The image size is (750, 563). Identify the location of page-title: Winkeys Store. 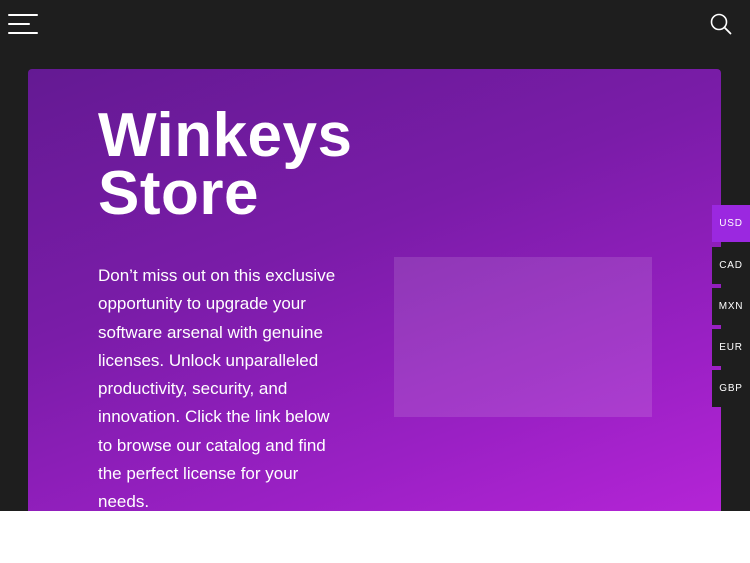
(225, 165).